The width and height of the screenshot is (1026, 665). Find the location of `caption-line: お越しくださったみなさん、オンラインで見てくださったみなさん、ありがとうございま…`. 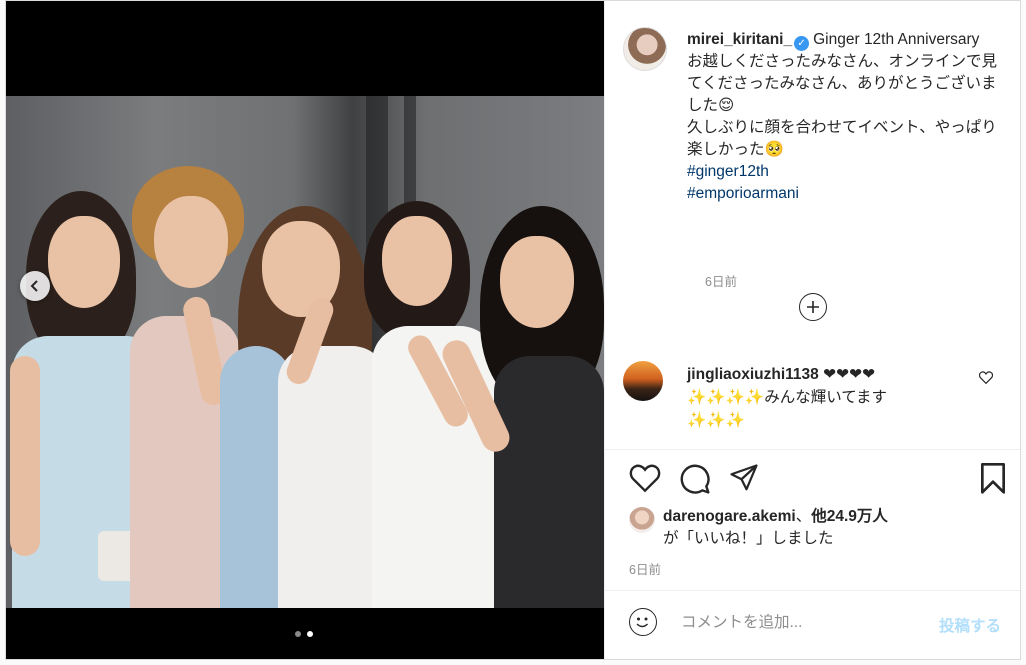

caption-line: お越しくださったみなさん、オンラインで見てくださったみなさん、ありがとうございま… is located at coordinates (842, 83).